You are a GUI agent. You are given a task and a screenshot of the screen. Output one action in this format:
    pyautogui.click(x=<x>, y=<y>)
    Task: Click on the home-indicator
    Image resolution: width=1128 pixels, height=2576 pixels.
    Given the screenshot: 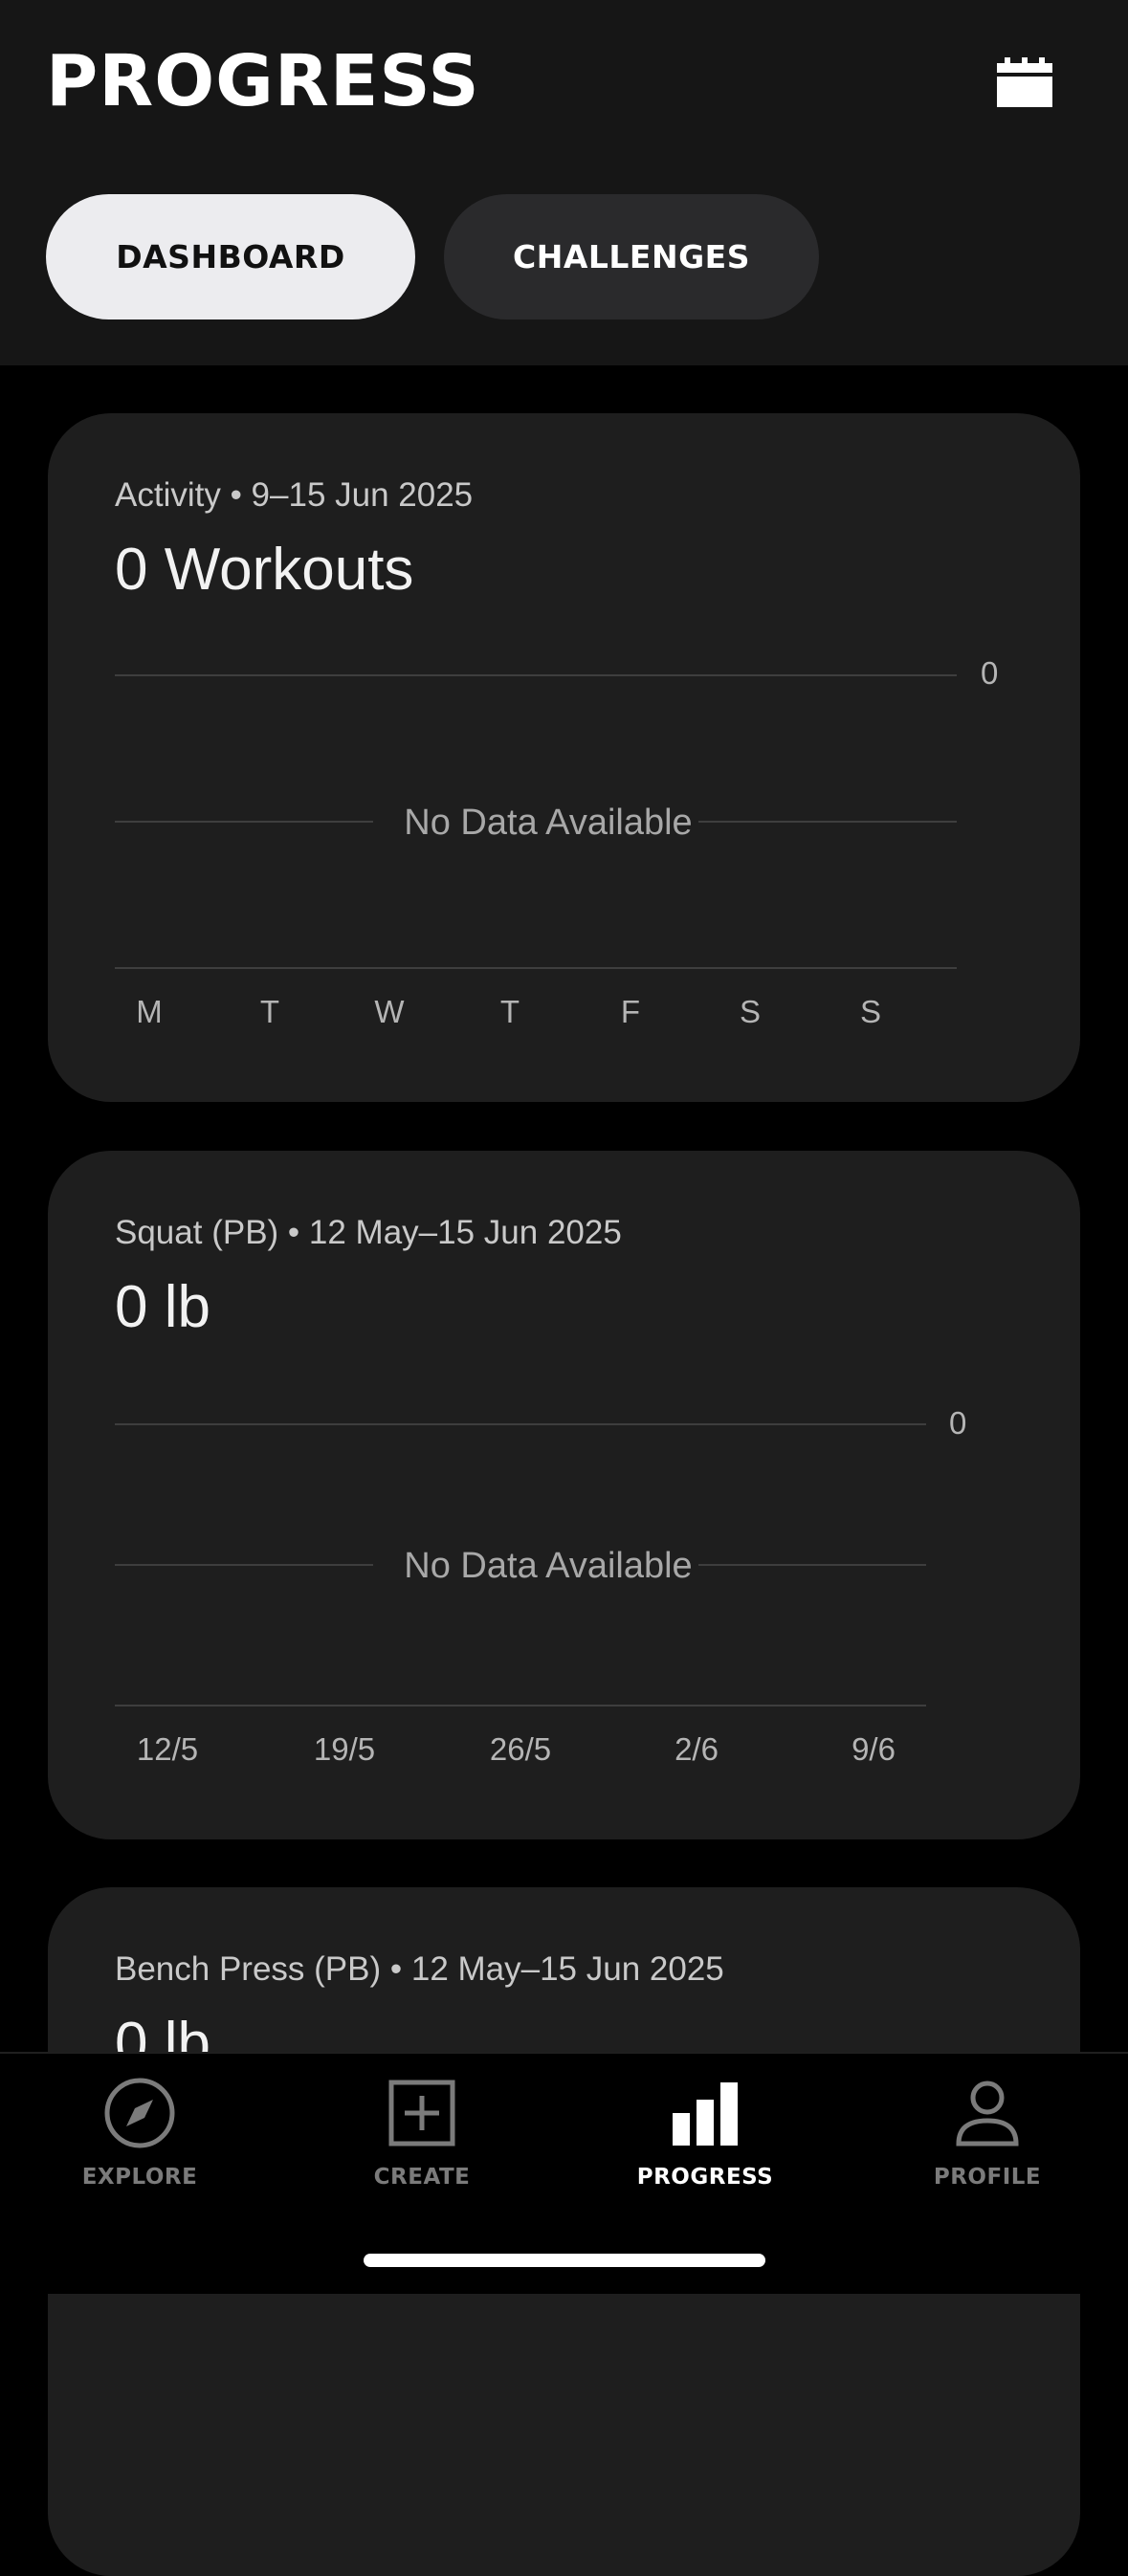 What is the action you would take?
    pyautogui.click(x=564, y=2260)
    